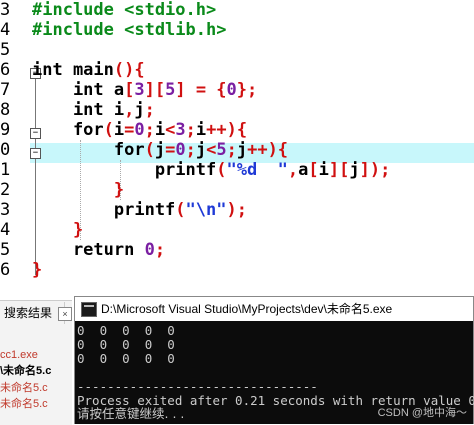  I want to click on console-app-icon, so click(89, 309).